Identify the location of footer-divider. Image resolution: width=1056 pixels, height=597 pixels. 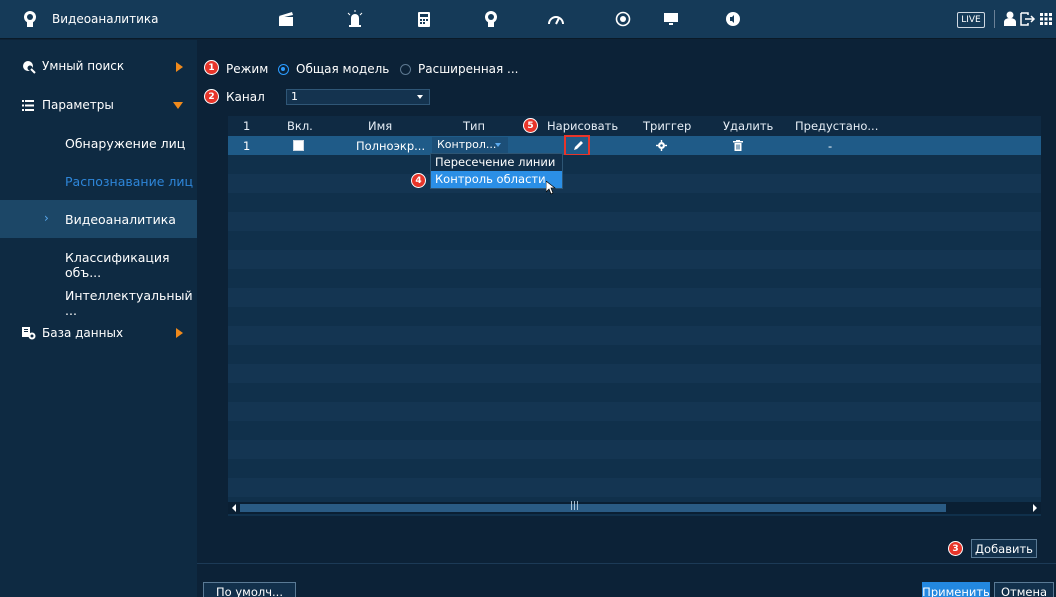
(626, 563).